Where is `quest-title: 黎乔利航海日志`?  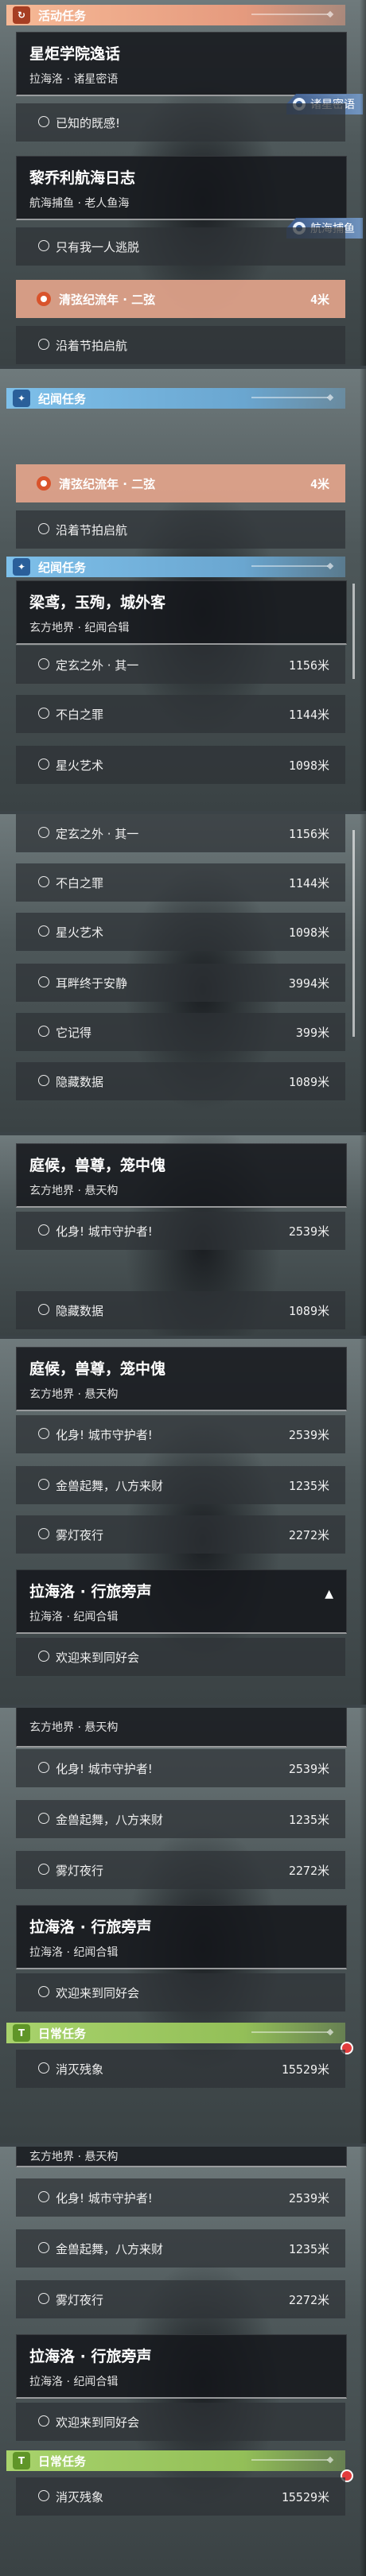 quest-title: 黎乔利航海日志 is located at coordinates (82, 178).